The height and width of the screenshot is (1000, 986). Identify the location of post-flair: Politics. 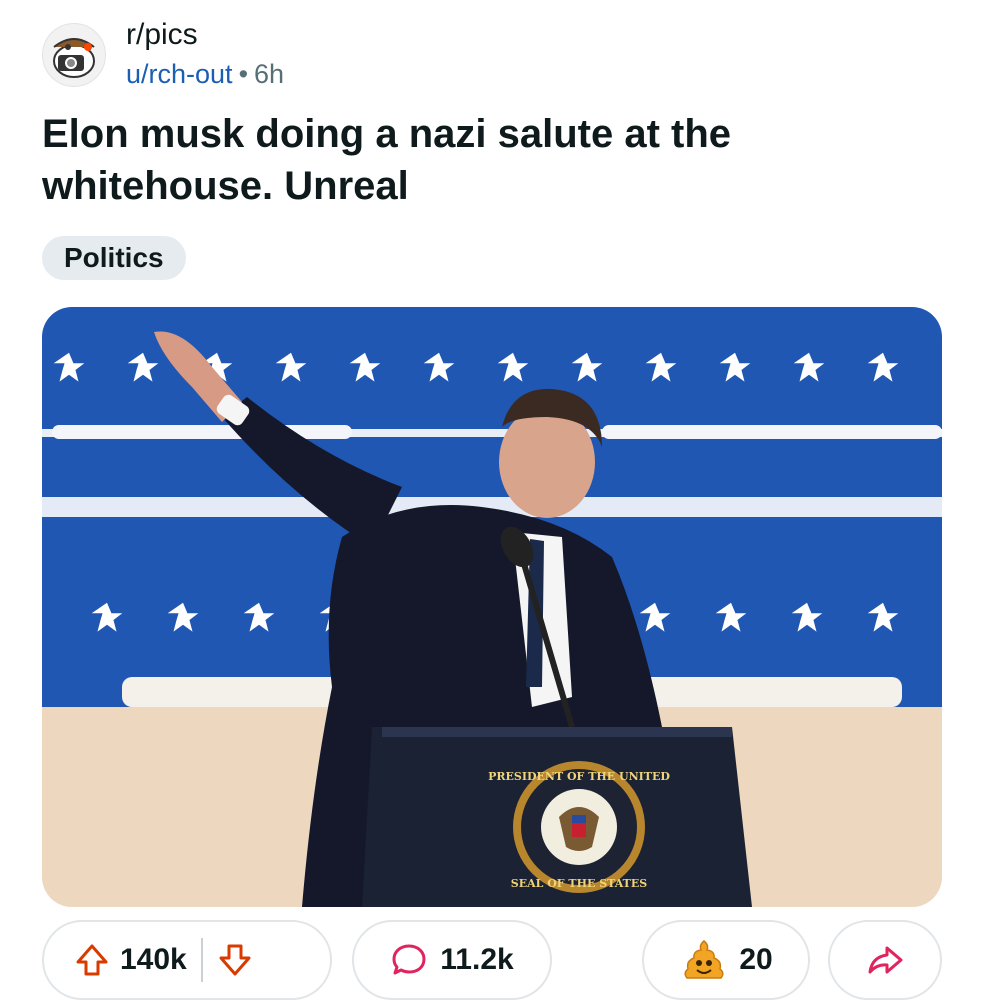
(114, 258).